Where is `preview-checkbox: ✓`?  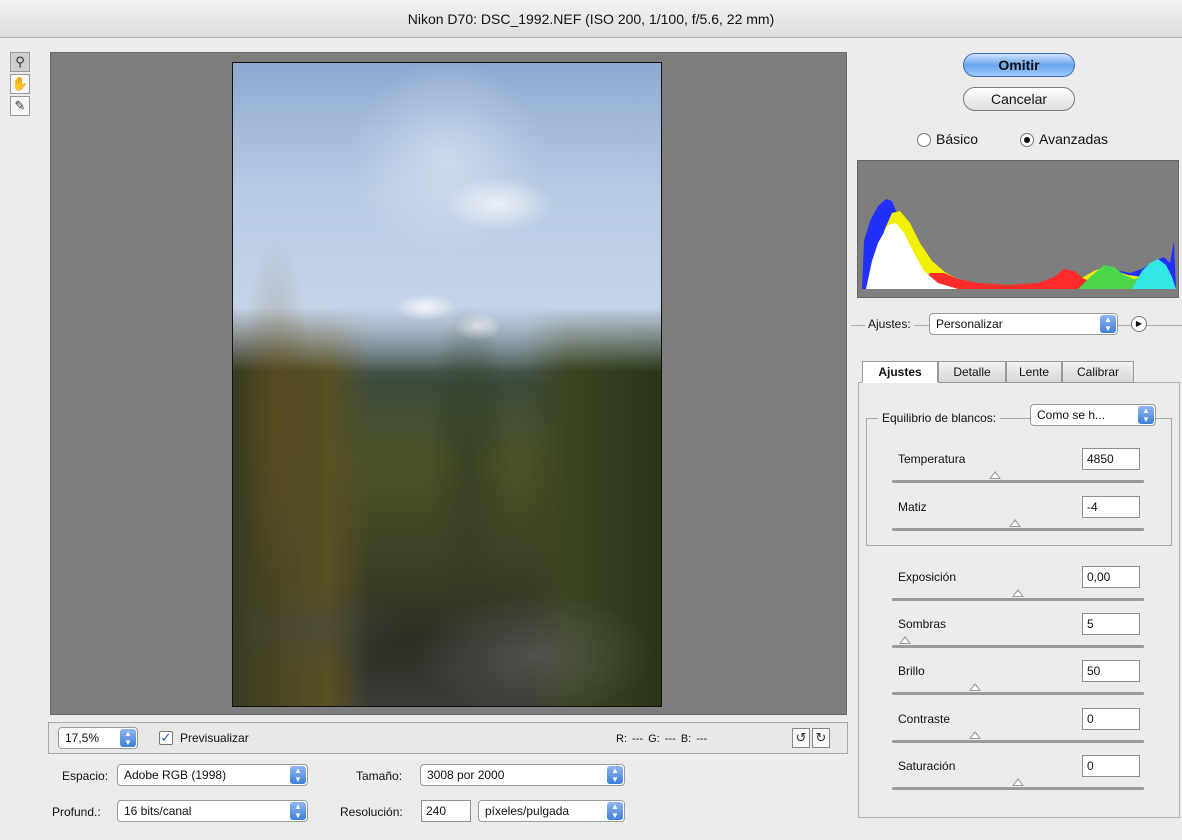 preview-checkbox: ✓ is located at coordinates (166, 738).